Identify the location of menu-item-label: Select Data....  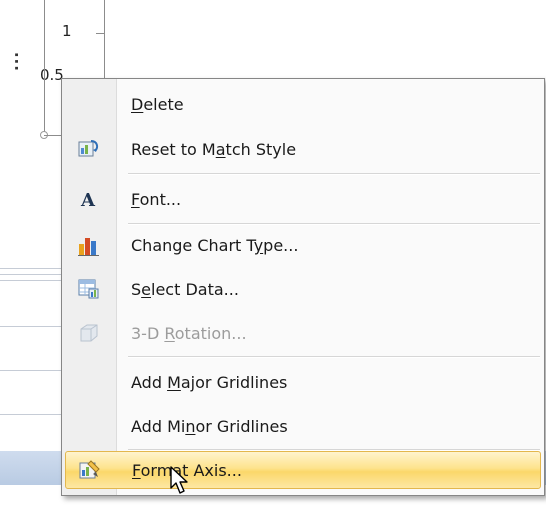
(185, 289).